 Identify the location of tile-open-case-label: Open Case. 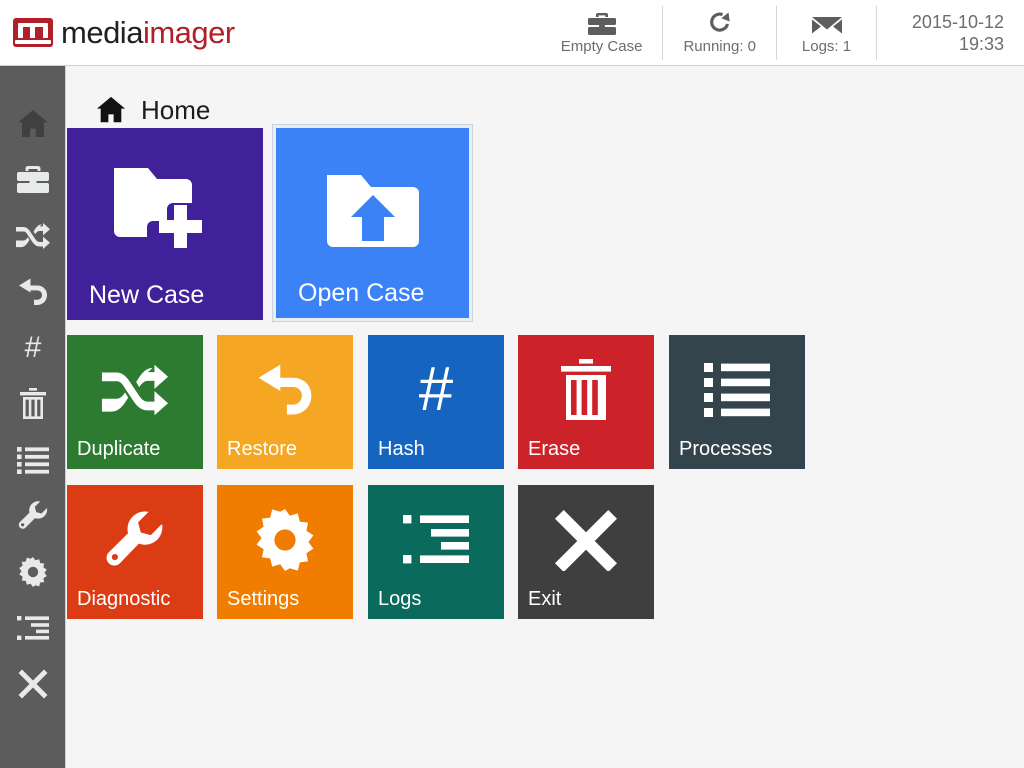
(361, 293).